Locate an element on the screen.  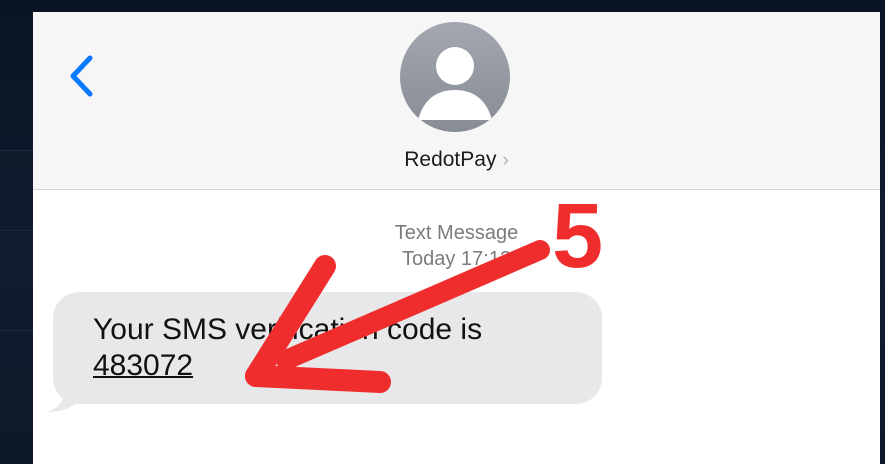
incoming-message: Your SMS verification code is 483072 is located at coordinates (327, 348).